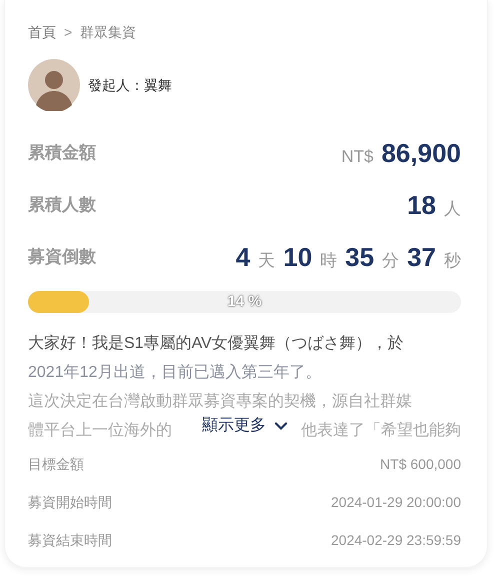  Describe the element at coordinates (452, 260) in the screenshot. I see `unit-label: 秒` at that location.